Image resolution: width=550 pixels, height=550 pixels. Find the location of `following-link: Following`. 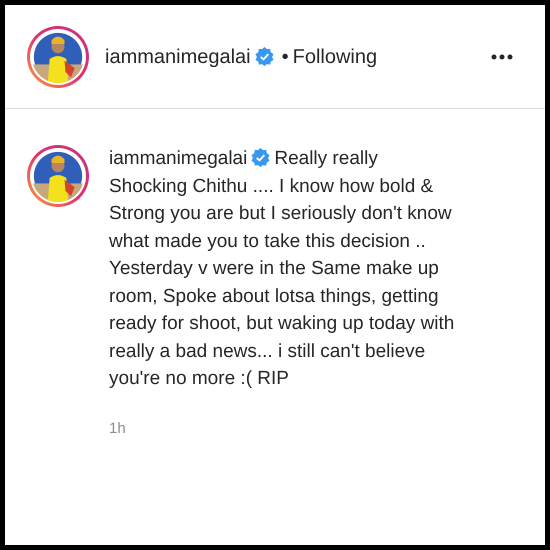

following-link: Following is located at coordinates (335, 57).